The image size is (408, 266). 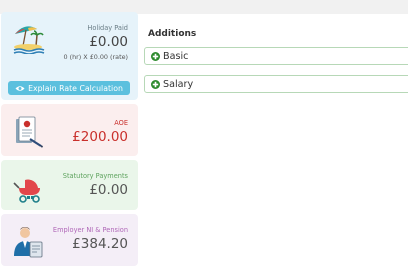 I want to click on holiday-paid-label: Holiday Paid, so click(x=107, y=28).